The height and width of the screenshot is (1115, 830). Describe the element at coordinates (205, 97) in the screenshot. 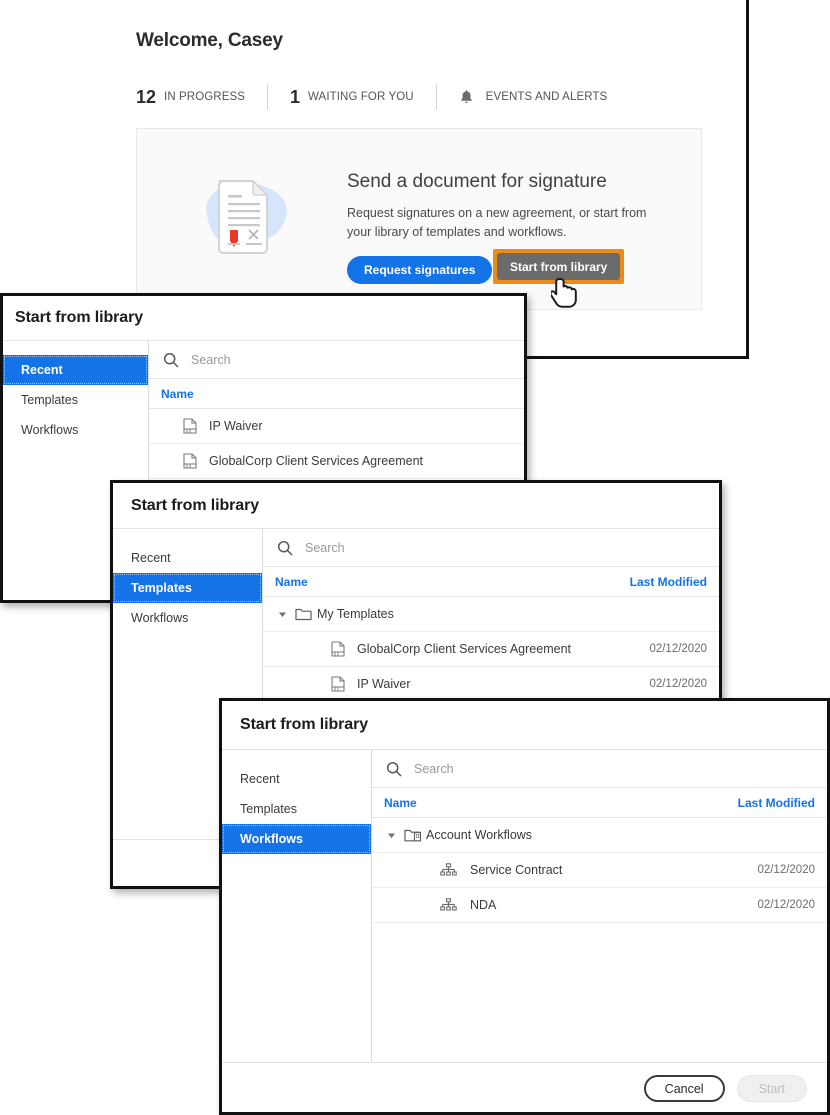

I see `stat-in-progress-label: IN PROGRESS` at that location.